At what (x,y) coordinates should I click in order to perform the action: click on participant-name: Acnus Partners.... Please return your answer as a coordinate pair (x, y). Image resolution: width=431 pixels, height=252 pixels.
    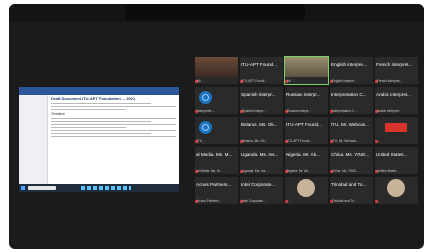
    Looking at the image, I should click on (214, 184).